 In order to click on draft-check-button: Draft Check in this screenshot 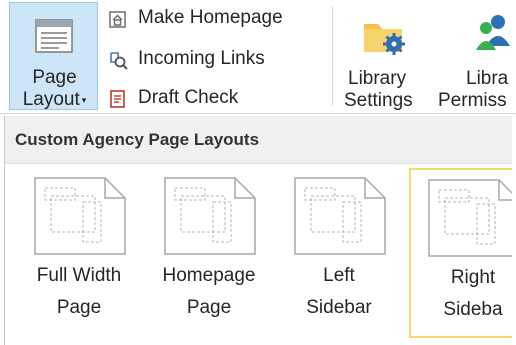, I will do `click(218, 98)`.